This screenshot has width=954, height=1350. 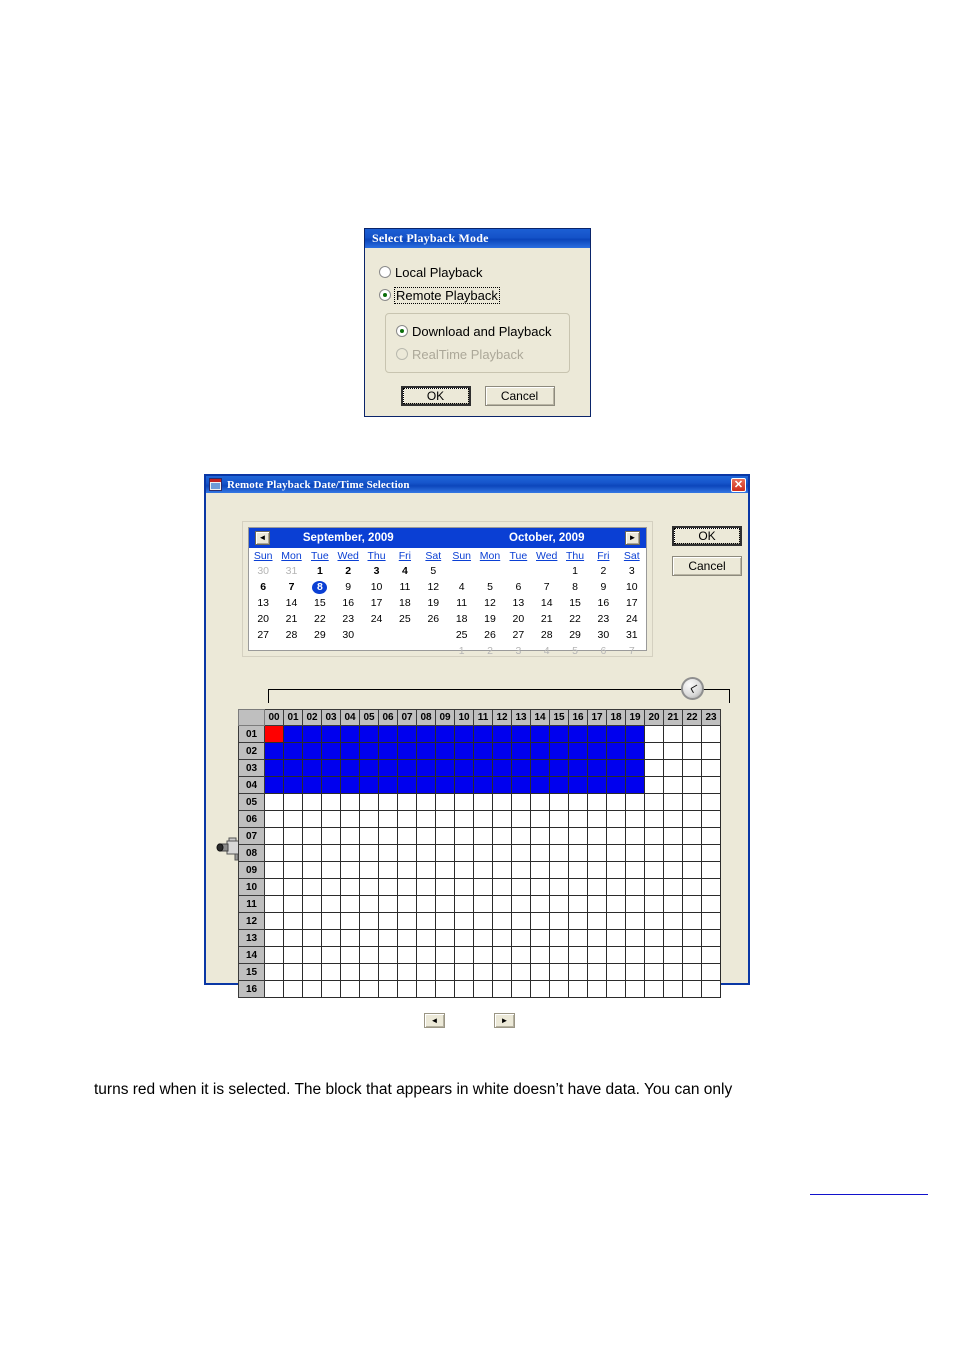 I want to click on calendar-day-cell: 21, so click(x=291, y=619).